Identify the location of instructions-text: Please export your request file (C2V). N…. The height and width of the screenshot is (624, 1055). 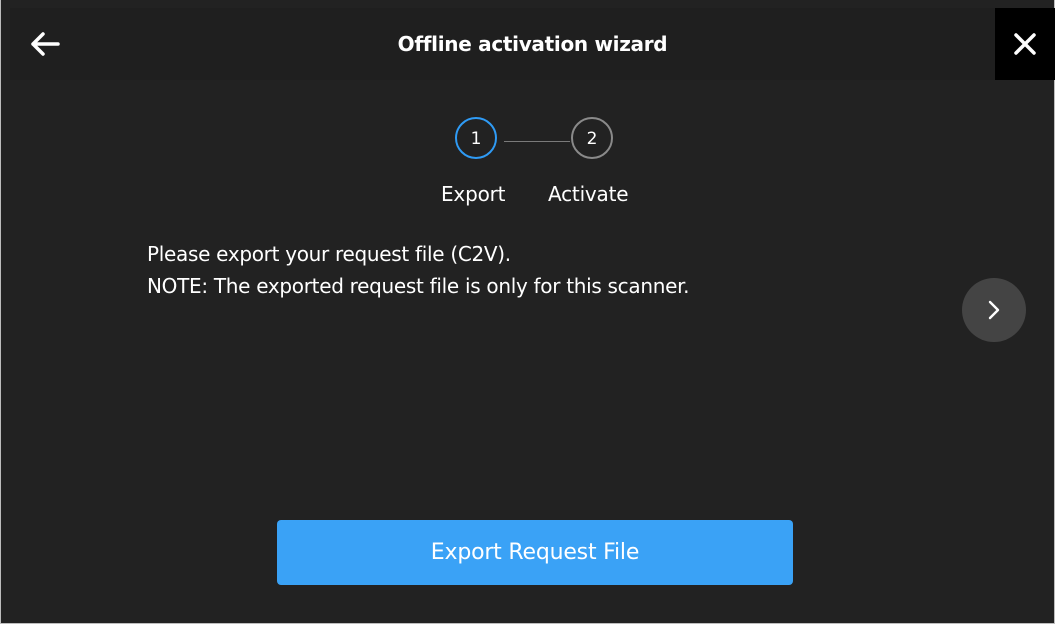
(418, 270).